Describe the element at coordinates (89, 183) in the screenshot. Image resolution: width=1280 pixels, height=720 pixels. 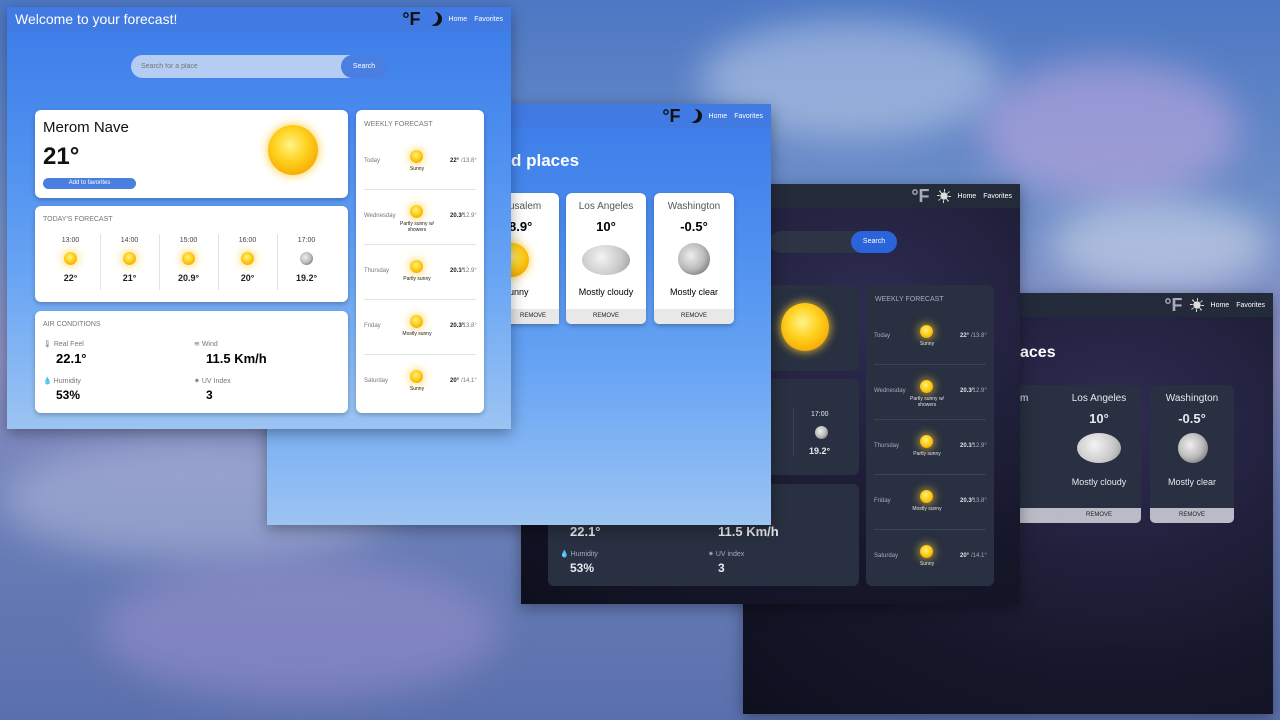
I see `add-to-favorites-button: Add to favorites` at that location.